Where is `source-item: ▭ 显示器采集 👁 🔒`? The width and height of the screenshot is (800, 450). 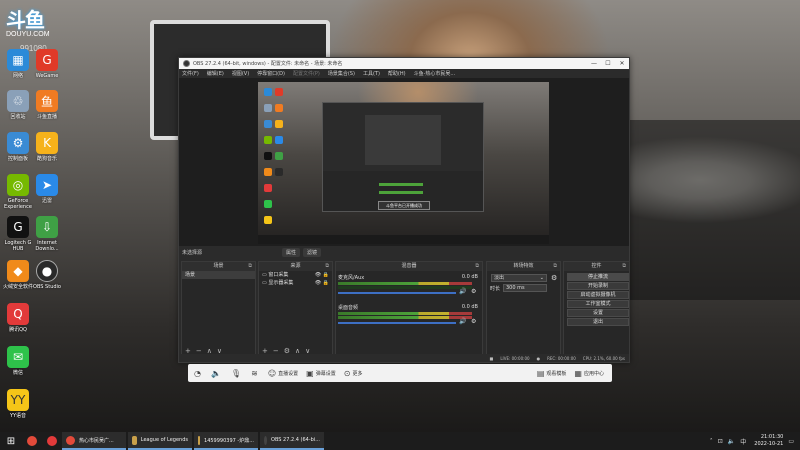
source-item: ▭ 显示器采集 👁 🔒 is located at coordinates (295, 283).